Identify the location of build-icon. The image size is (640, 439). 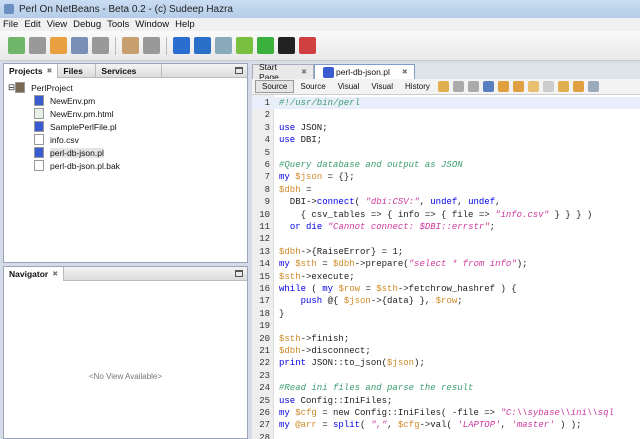
(244, 45).